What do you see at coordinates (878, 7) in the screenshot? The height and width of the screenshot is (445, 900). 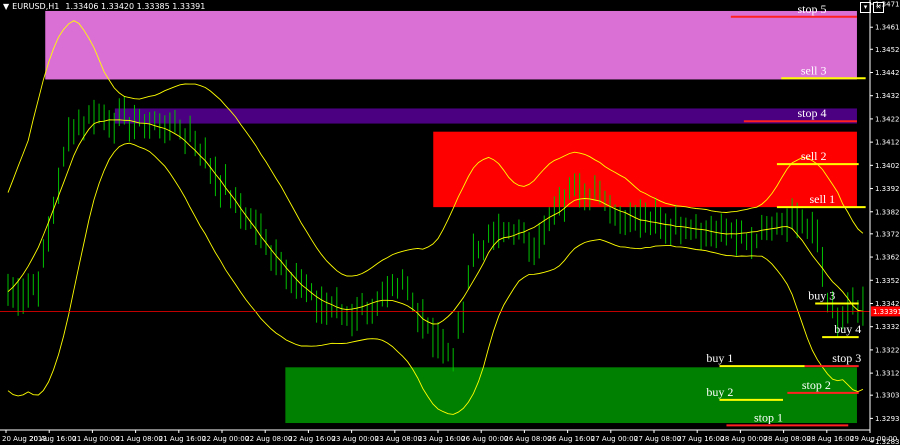 I see `window-close-button: ✕` at bounding box center [878, 7].